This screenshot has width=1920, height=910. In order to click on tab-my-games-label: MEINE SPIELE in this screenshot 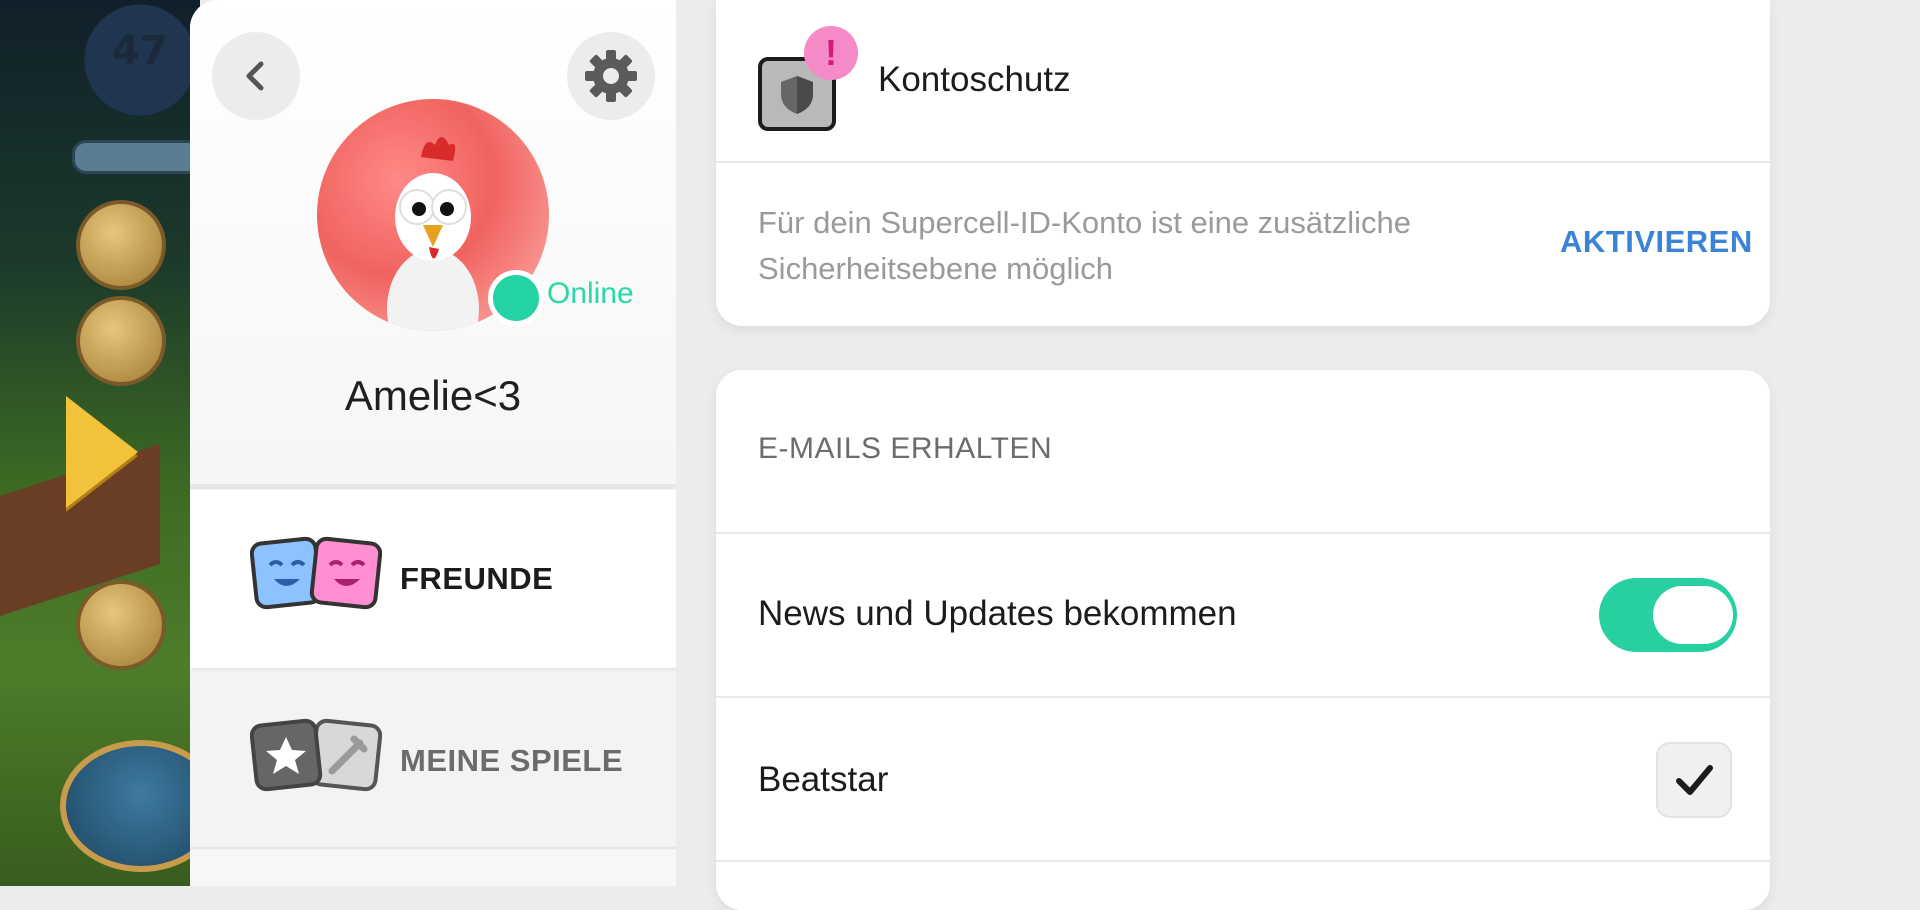, I will do `click(512, 760)`.